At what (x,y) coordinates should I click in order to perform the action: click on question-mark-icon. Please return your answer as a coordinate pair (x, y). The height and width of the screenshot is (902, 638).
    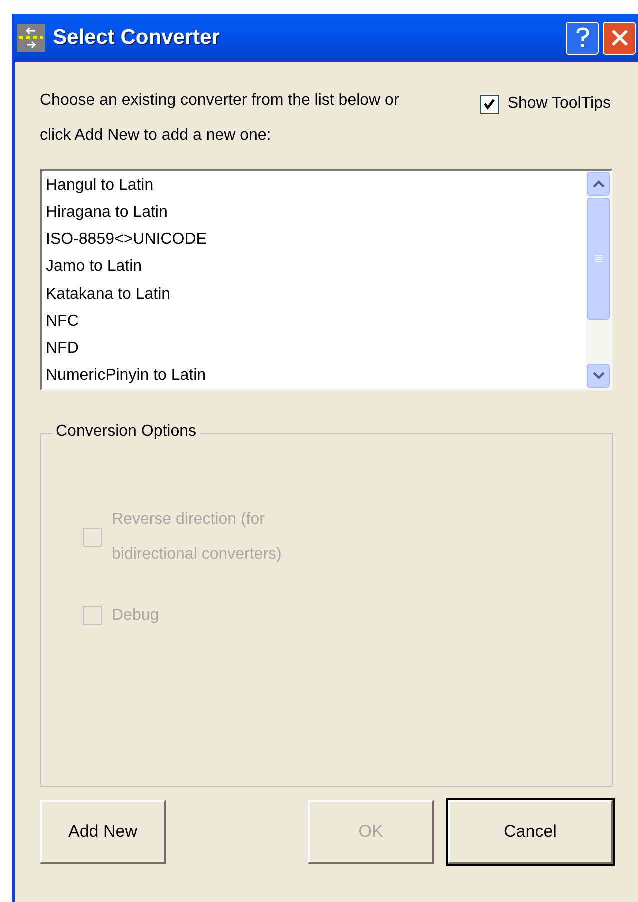
    Looking at the image, I should click on (582, 38).